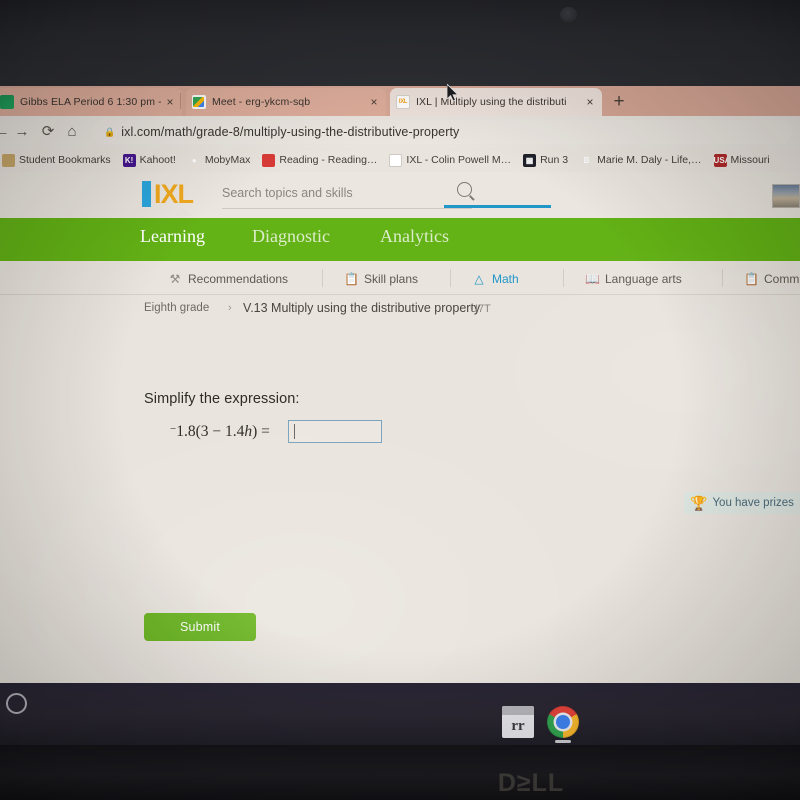 The image size is (800, 800). Describe the element at coordinates (286, 102) in the screenshot. I see `browser-tab-meet: Meet - erg-ykcm-sqb ×` at that location.